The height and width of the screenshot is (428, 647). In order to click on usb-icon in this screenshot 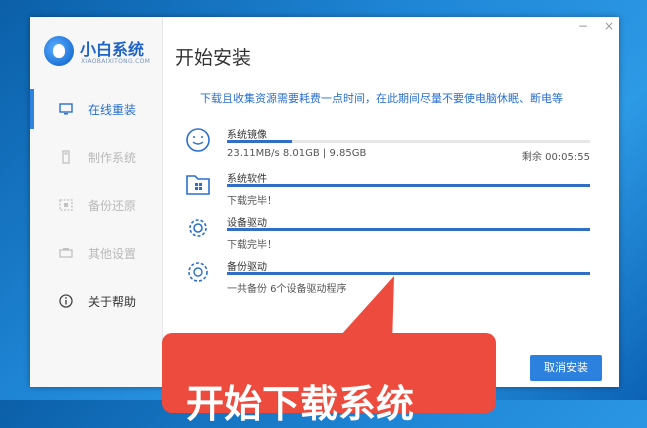, I will do `click(66, 157)`.